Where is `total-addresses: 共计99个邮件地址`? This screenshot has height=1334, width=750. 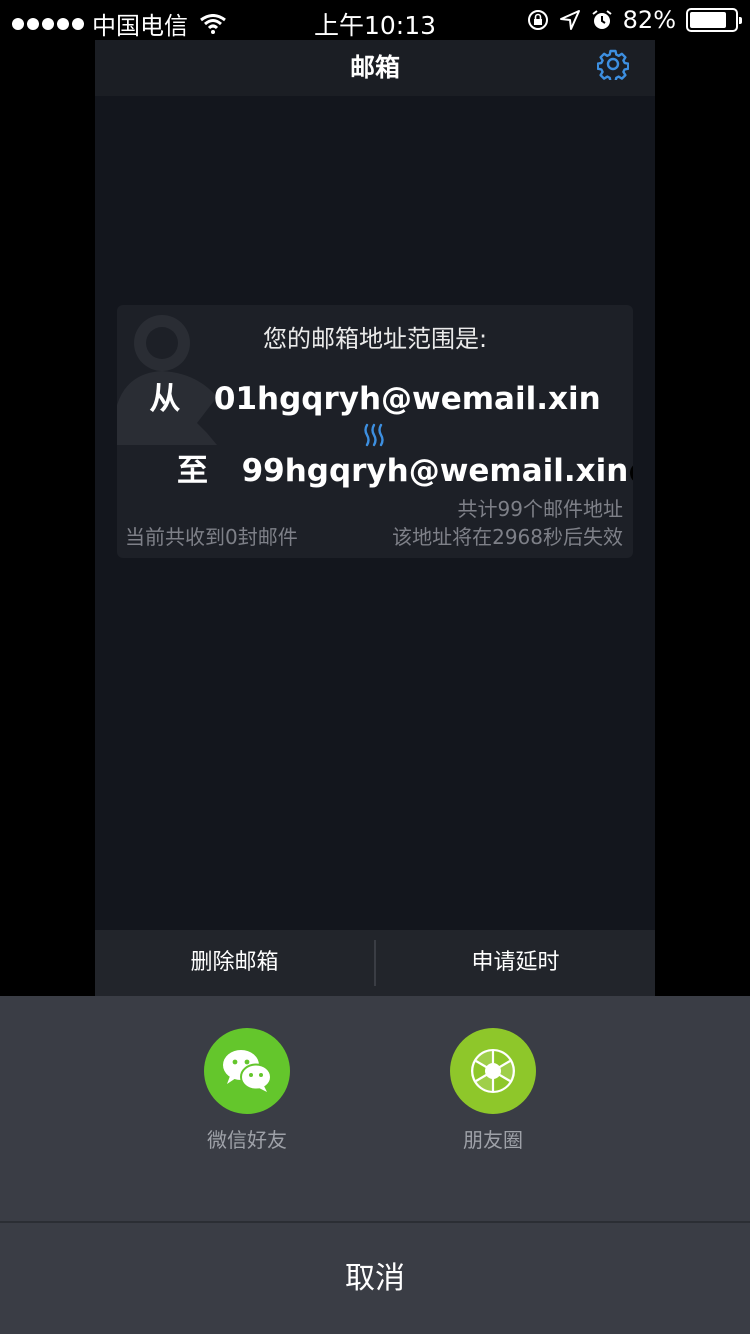 total-addresses: 共计99个邮件地址 is located at coordinates (540, 509).